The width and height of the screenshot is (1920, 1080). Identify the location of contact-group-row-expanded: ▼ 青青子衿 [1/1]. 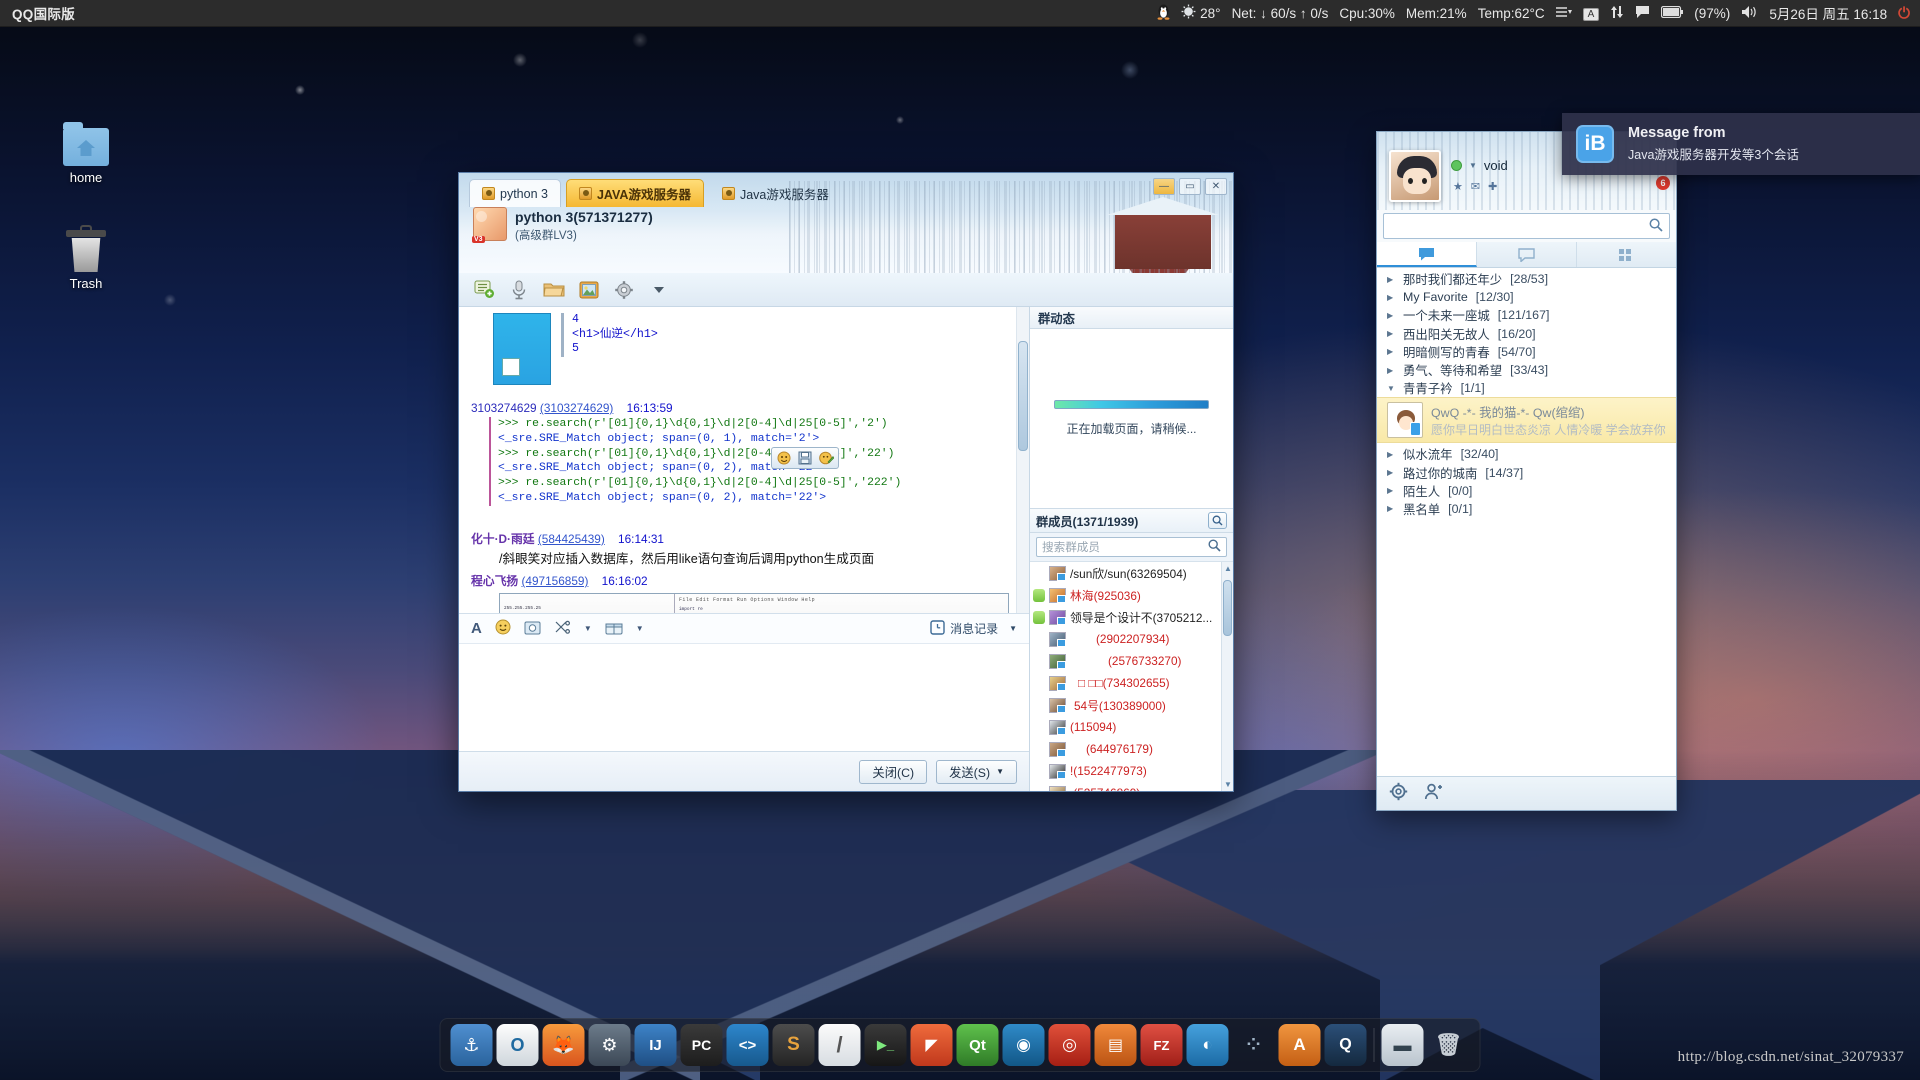
(1526, 388).